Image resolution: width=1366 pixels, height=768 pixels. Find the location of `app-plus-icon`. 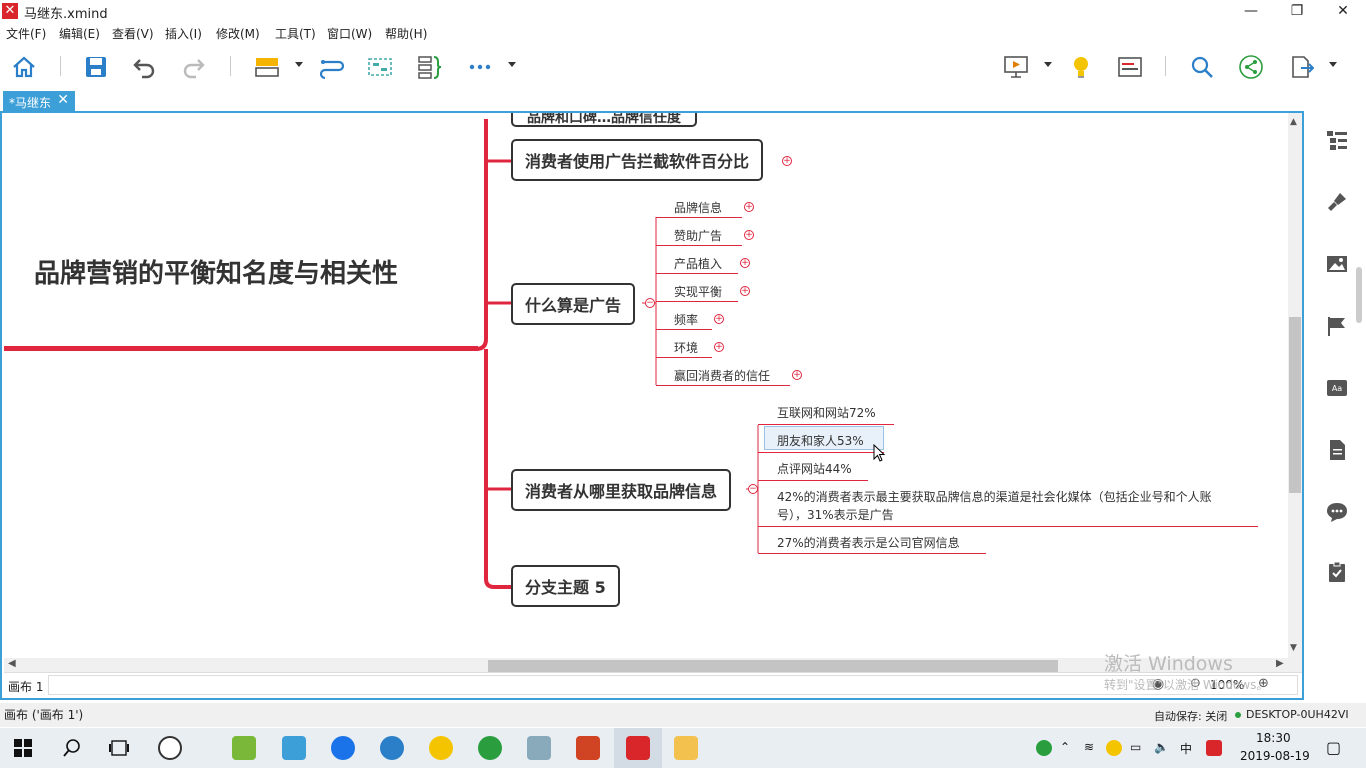

app-plus-icon is located at coordinates (441, 748).